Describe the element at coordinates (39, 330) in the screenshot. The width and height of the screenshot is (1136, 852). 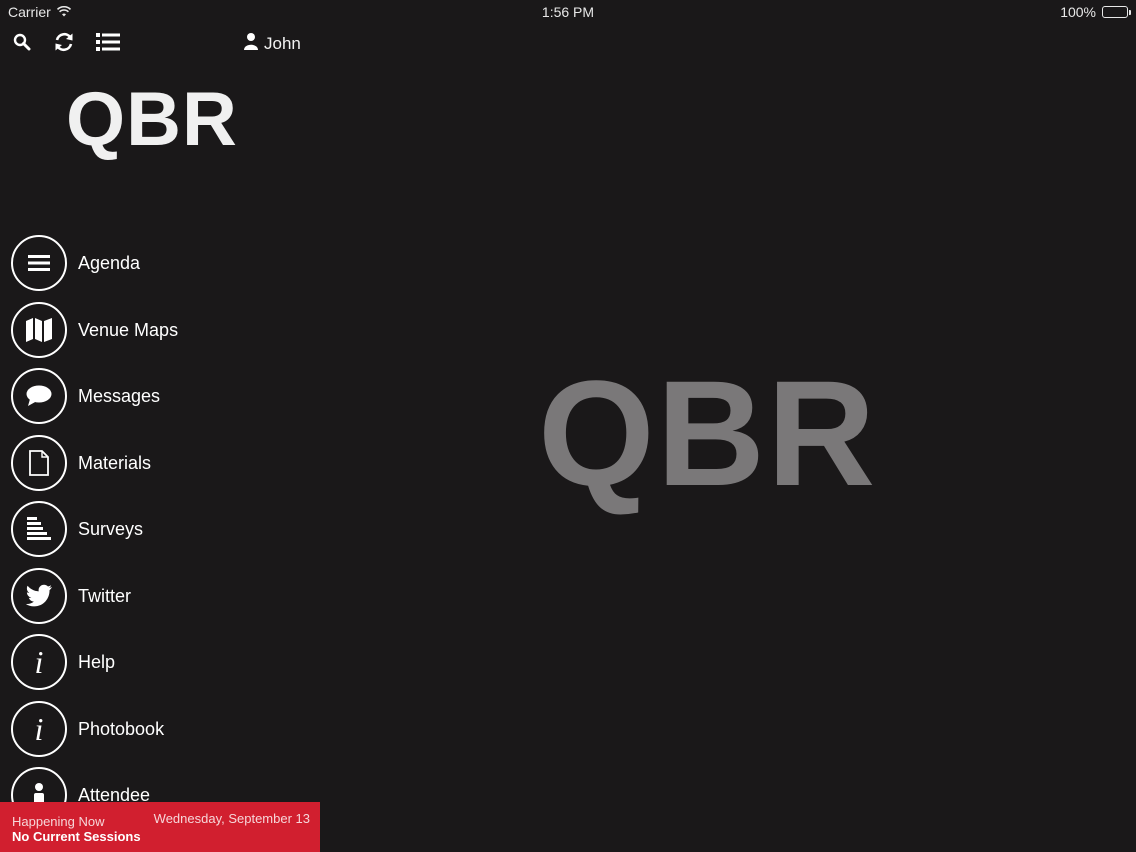
I see `map-icon` at that location.